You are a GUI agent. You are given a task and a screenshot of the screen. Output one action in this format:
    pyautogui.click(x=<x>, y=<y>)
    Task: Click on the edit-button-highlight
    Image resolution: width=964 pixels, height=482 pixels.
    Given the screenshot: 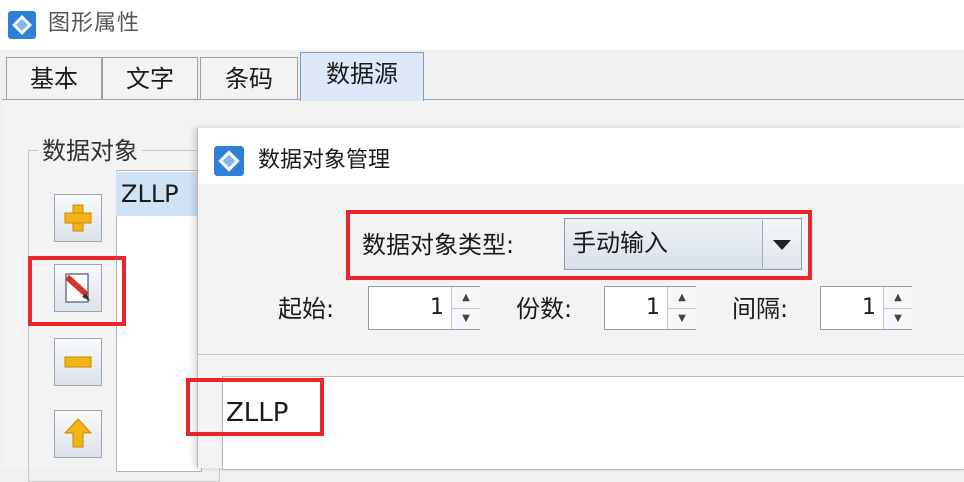 What is the action you would take?
    pyautogui.click(x=77, y=291)
    